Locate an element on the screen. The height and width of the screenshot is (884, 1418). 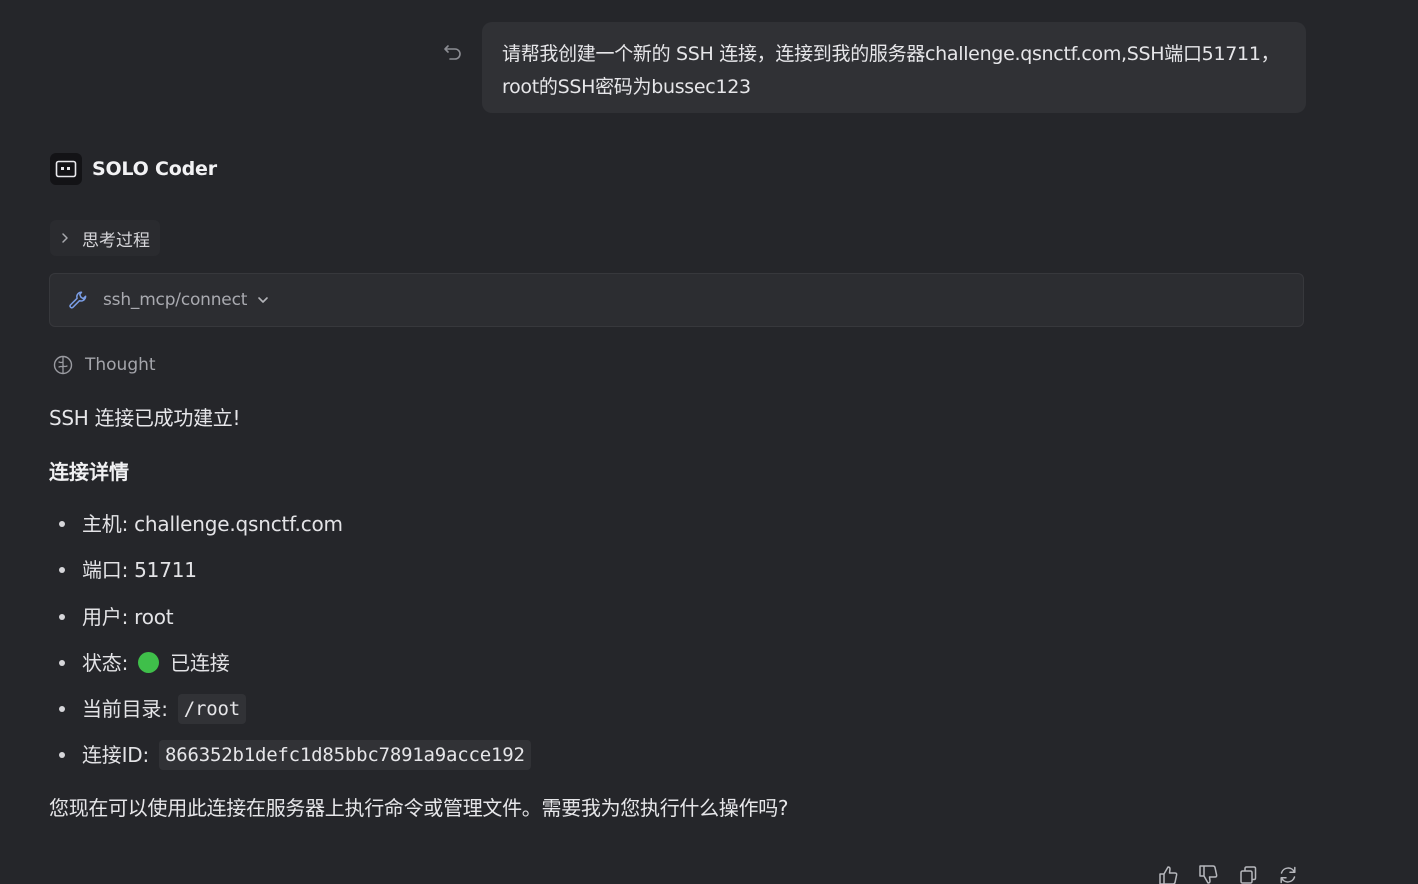
user-label: 用户: is located at coordinates (105, 616).